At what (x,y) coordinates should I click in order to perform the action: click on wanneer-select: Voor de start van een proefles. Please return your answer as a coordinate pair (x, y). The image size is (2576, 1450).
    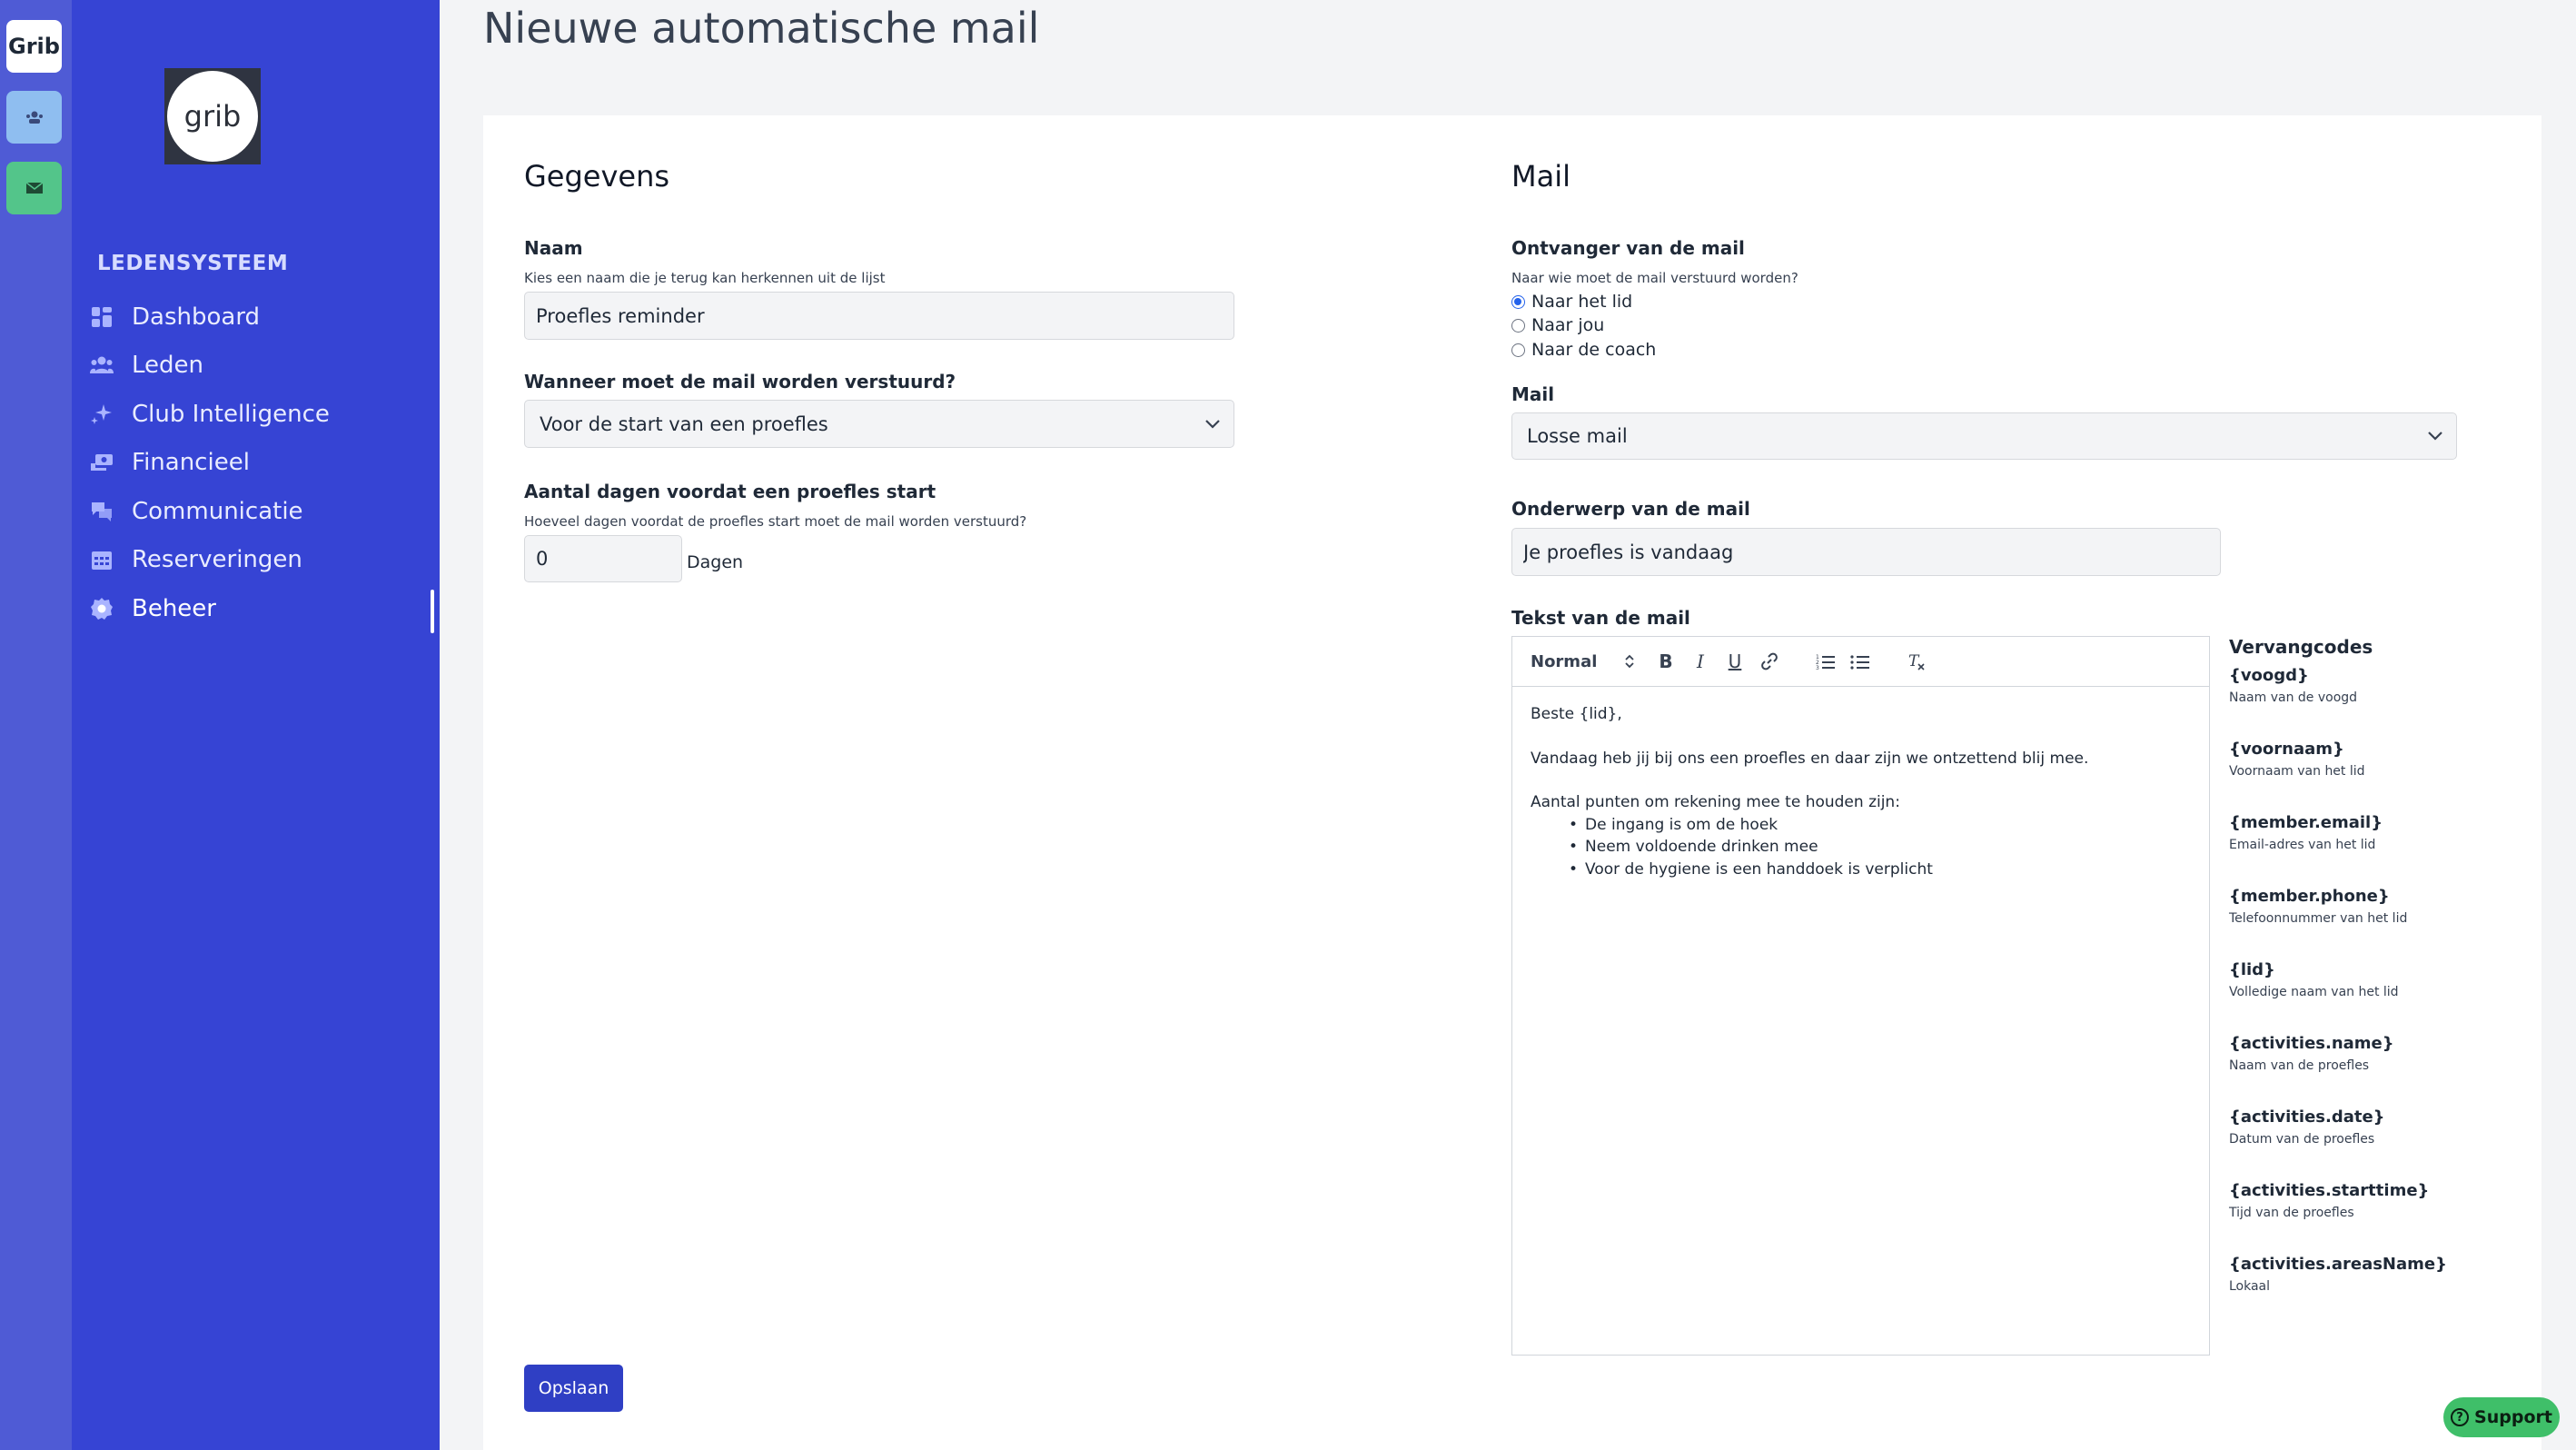
    Looking at the image, I should click on (879, 424).